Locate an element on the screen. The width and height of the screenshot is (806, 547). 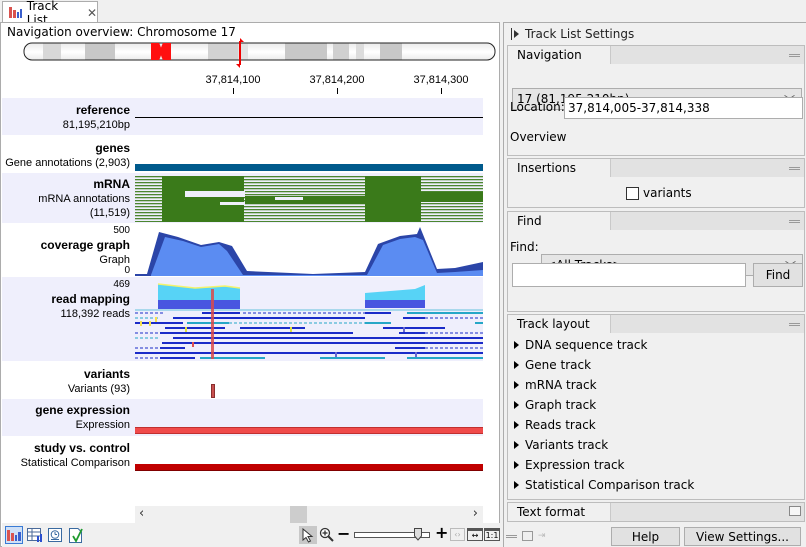
ruler-label: 37,814,100 is located at coordinates (233, 80).